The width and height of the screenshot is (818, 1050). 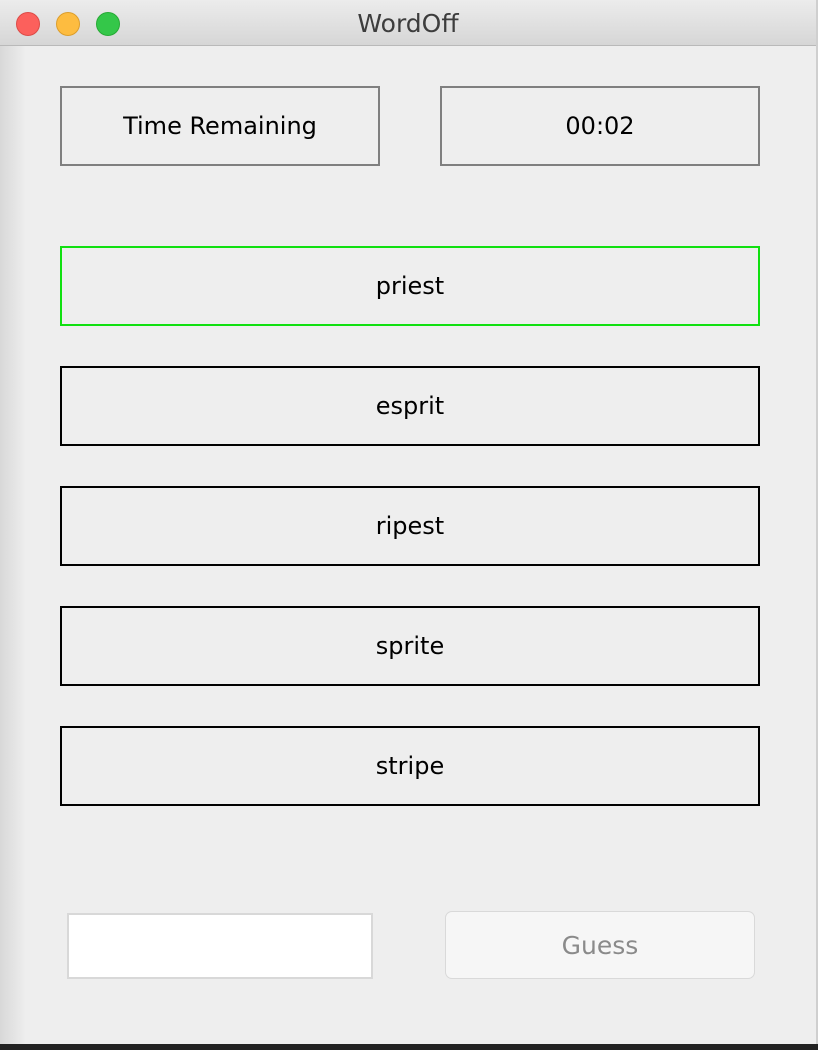 I want to click on desktop-background, so click(x=409, y=1047).